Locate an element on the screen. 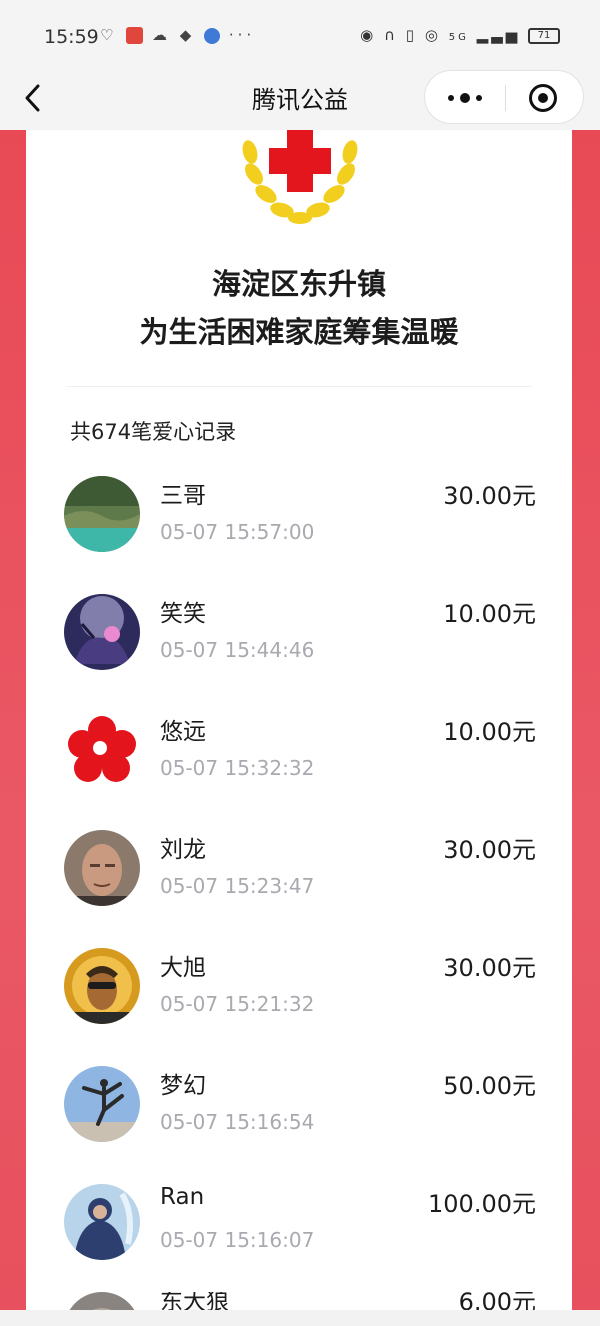  status-bar: 15:59 ♡ ☁ ◆ ··· ◉ ∩ ▯ ◎ 5G ▂▃▅ 71 is located at coordinates (300, 35).